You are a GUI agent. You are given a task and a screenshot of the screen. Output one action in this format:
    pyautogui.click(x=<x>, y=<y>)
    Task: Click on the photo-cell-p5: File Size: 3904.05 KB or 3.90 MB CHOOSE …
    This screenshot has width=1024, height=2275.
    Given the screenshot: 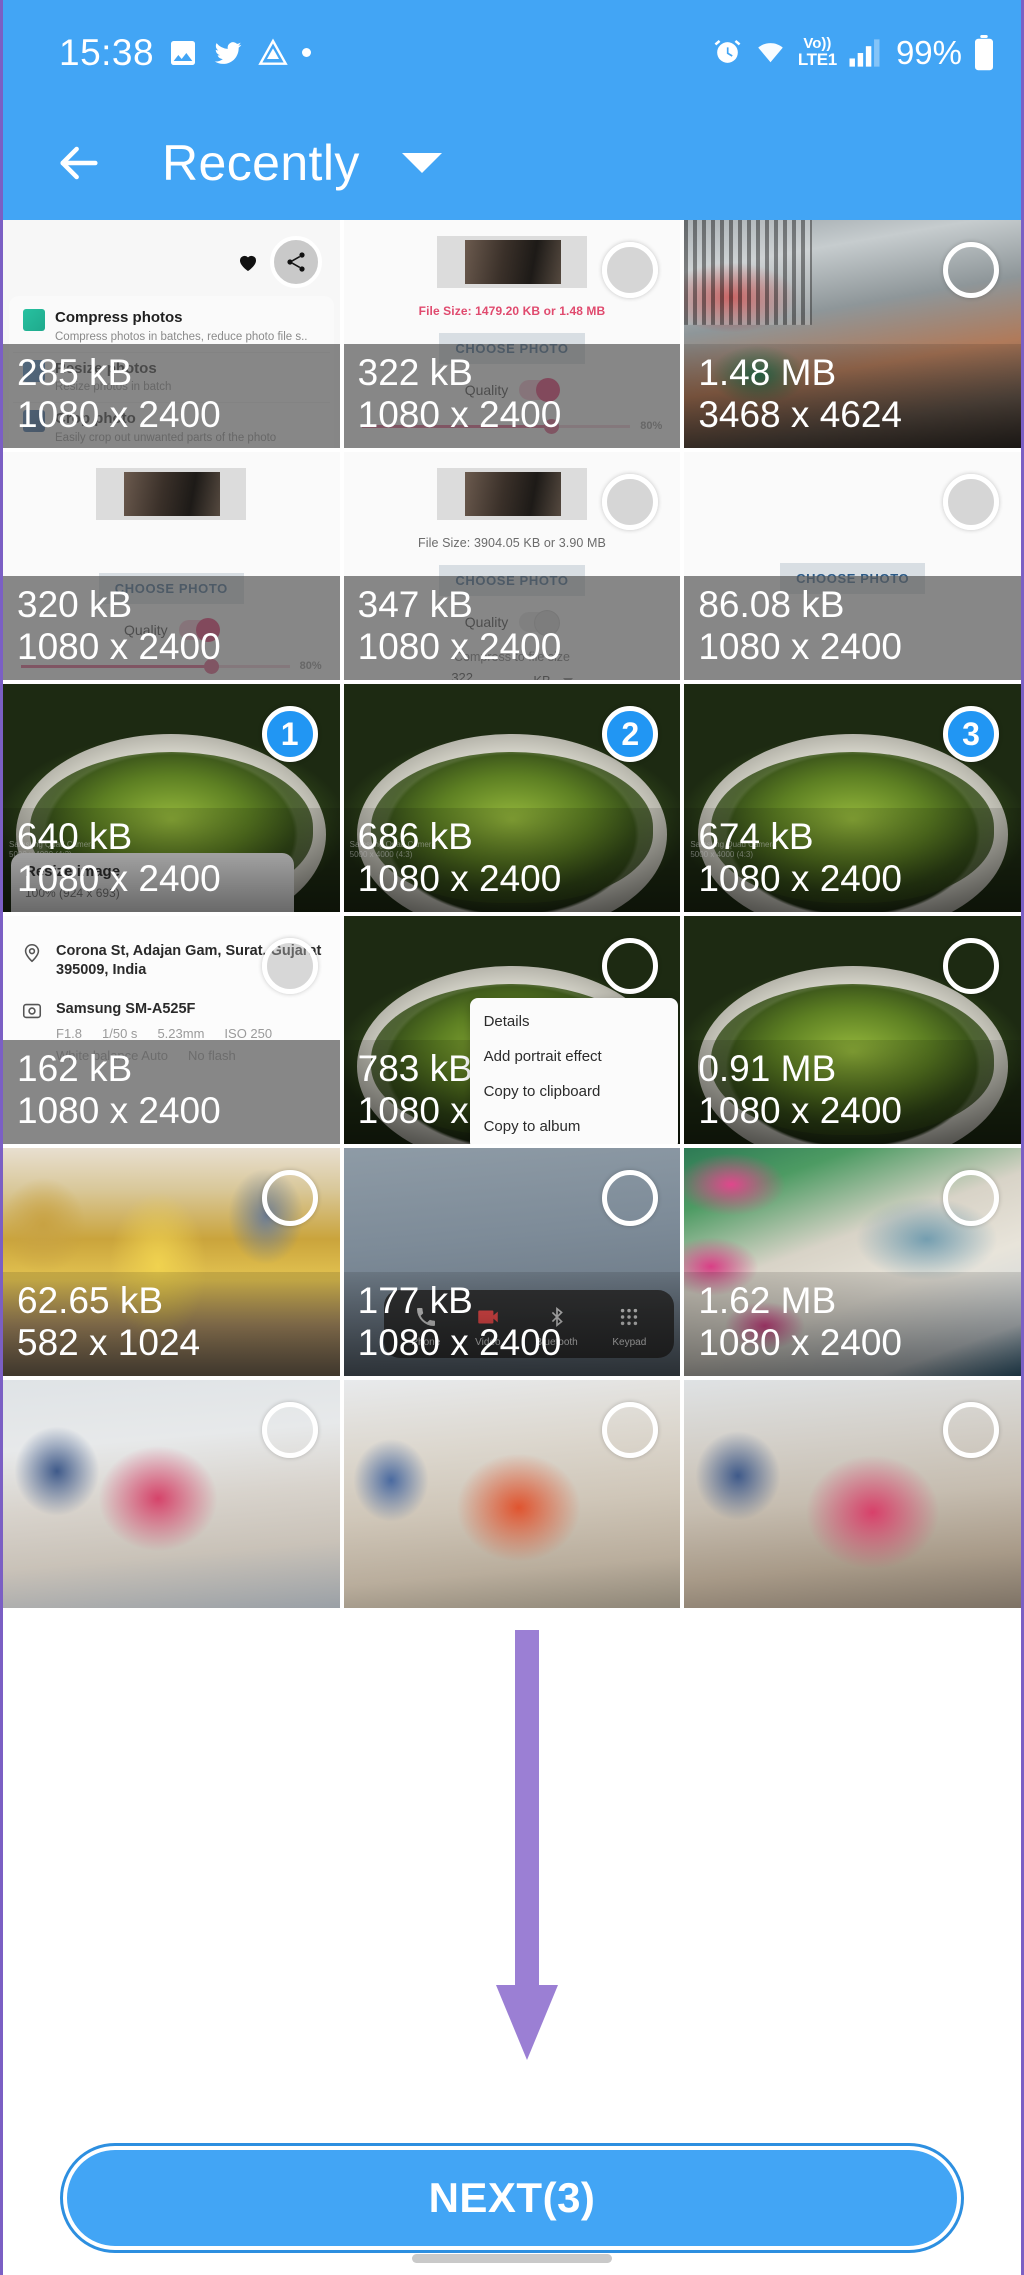 What is the action you would take?
    pyautogui.click(x=512, y=566)
    